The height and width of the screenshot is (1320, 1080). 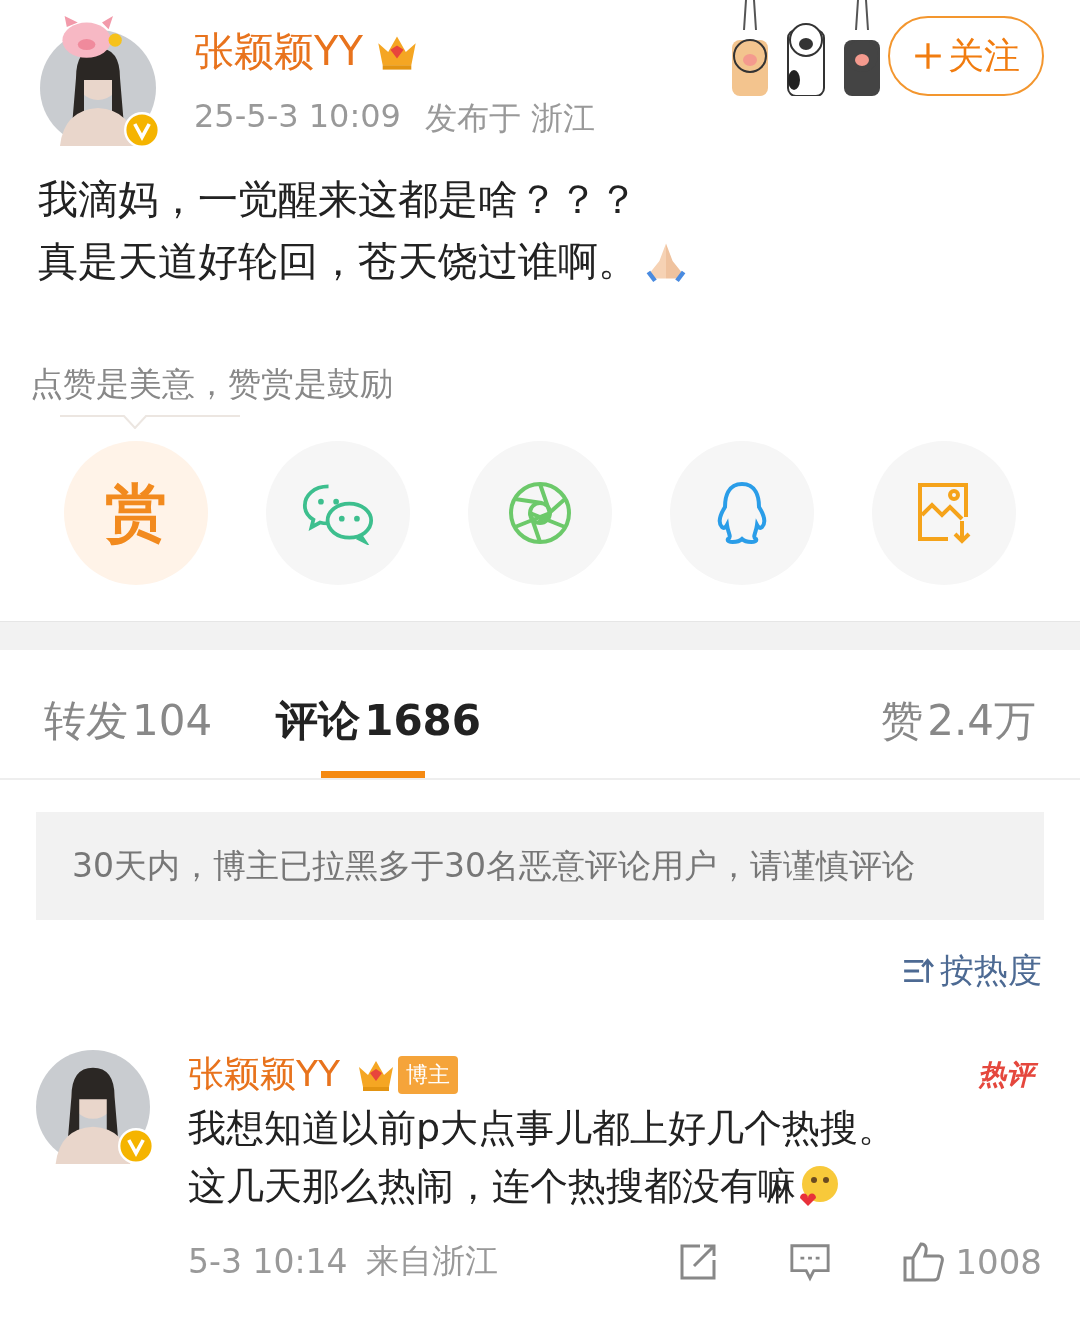 What do you see at coordinates (971, 1261) in the screenshot?
I see `like-button: 1008` at bounding box center [971, 1261].